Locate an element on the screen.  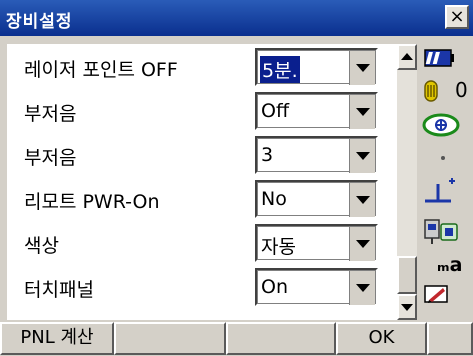
setting-row-buzzer-level: 부저음 3 is located at coordinates (202, 156).